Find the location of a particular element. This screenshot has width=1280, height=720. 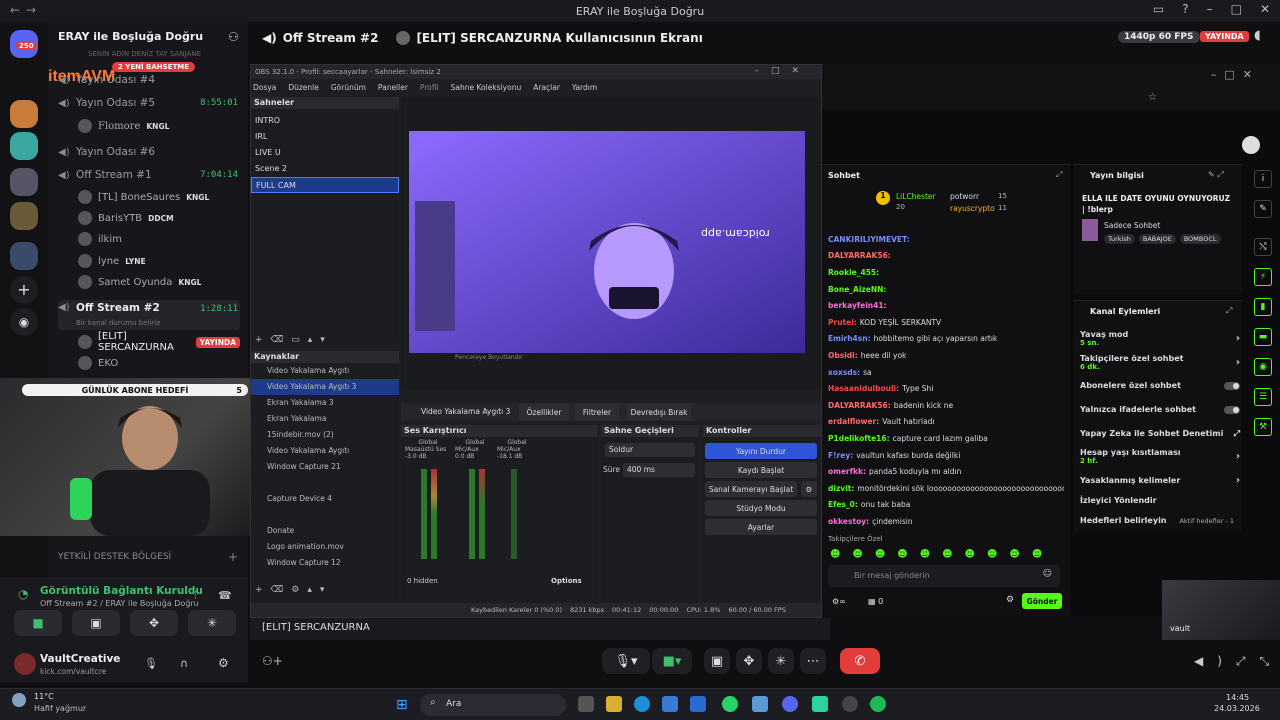

screenshare-button: ▣ is located at coordinates (96, 623).